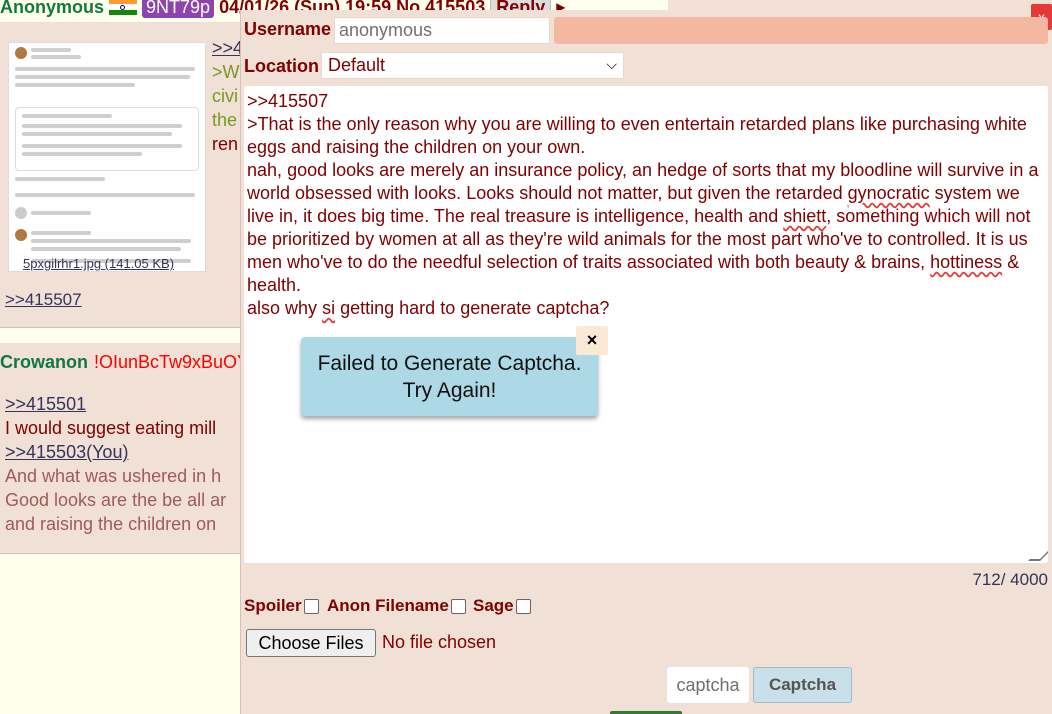 This screenshot has height=714, width=1052. What do you see at coordinates (288, 101) in the screenshot?
I see `message-line: >>415507` at bounding box center [288, 101].